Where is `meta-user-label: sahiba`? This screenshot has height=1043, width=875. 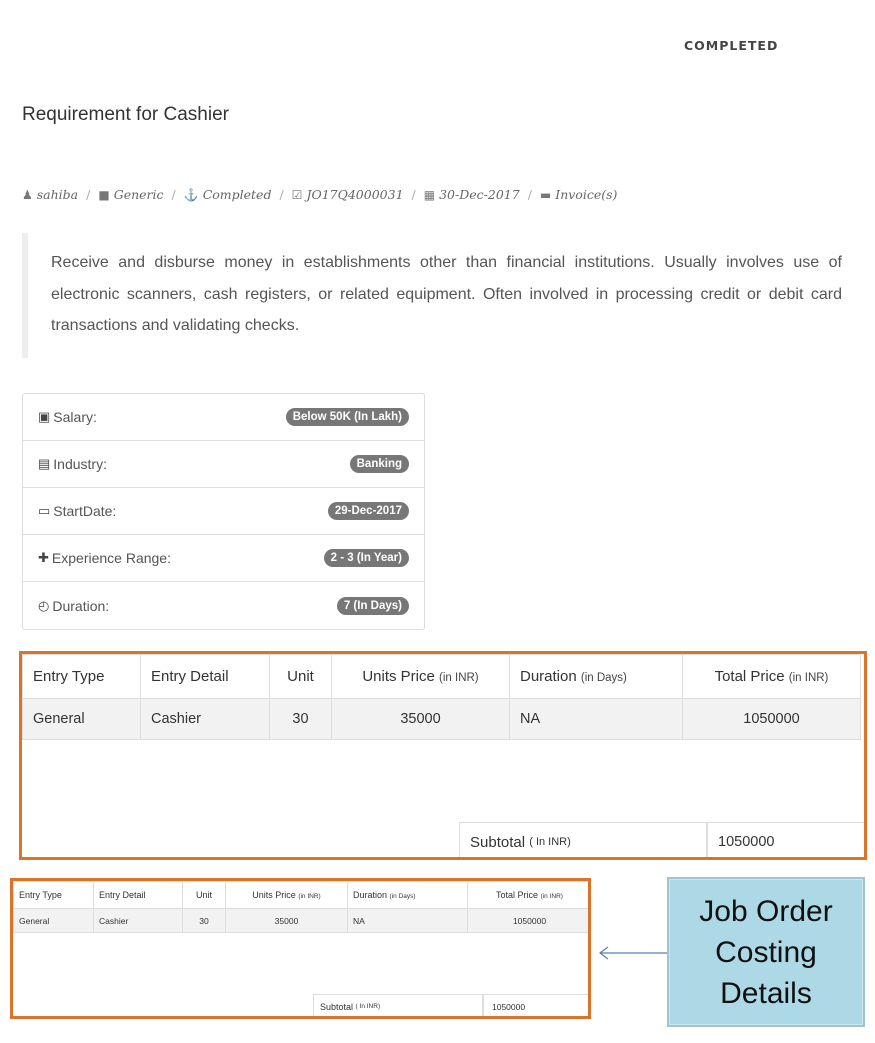
meta-user-label: sahiba is located at coordinates (57, 194).